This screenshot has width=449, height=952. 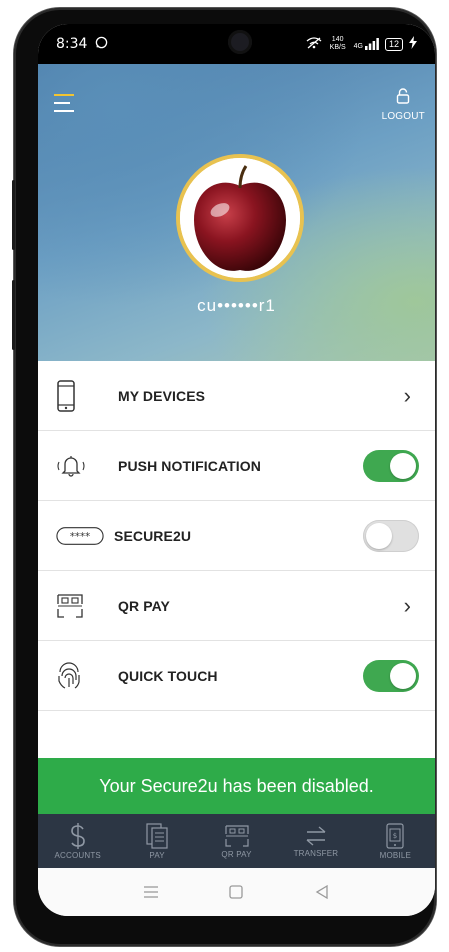 I want to click on transfer-arrows-icon, so click(x=316, y=836).